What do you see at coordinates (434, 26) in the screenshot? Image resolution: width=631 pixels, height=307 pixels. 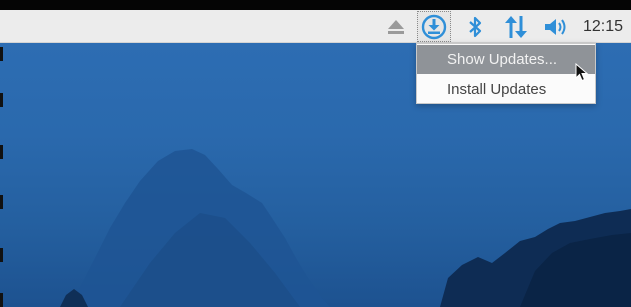 I see `software-updates-icon` at bounding box center [434, 26].